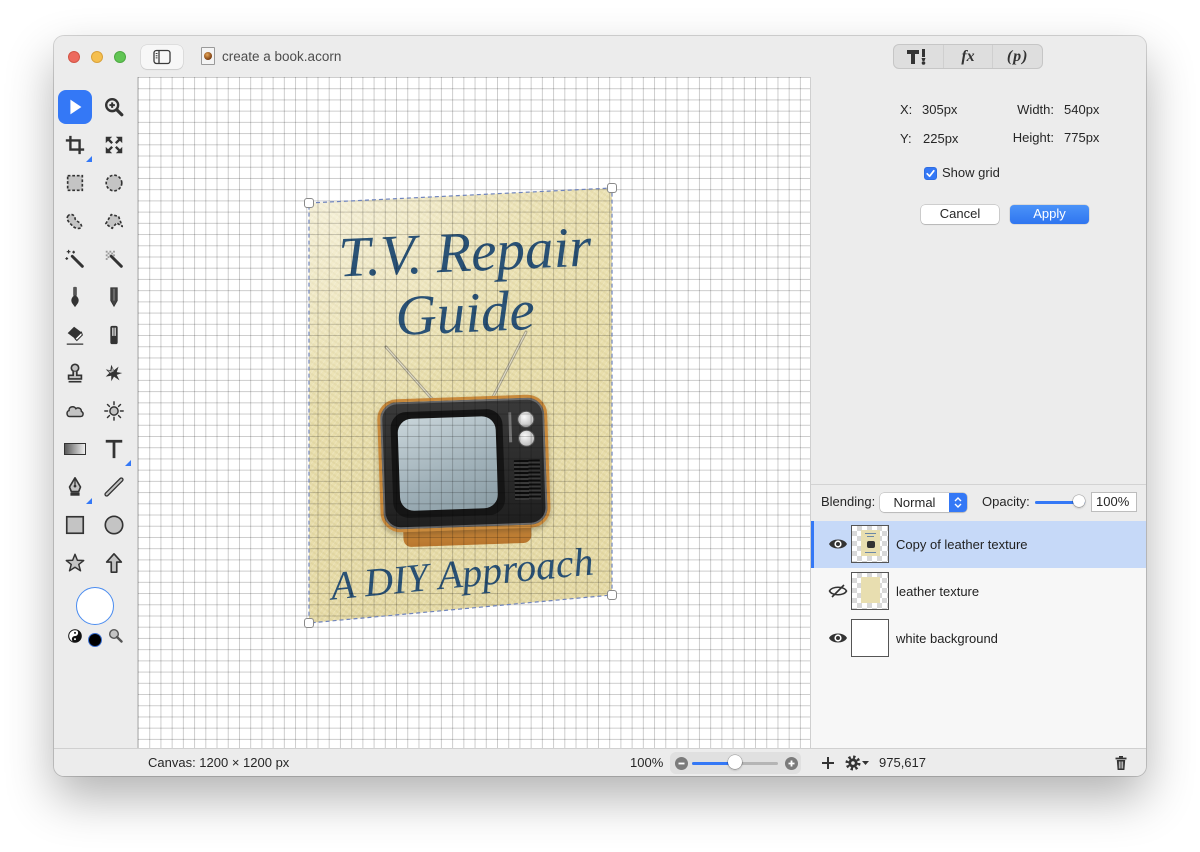 The image size is (1200, 852). I want to click on zoom-in-button, so click(791, 763).